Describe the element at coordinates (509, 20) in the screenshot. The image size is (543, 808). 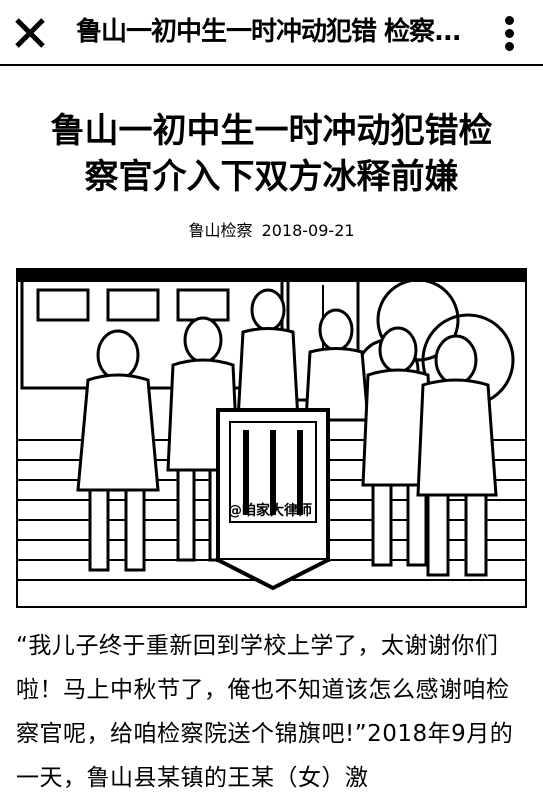
I see `more-vertical-icon` at that location.